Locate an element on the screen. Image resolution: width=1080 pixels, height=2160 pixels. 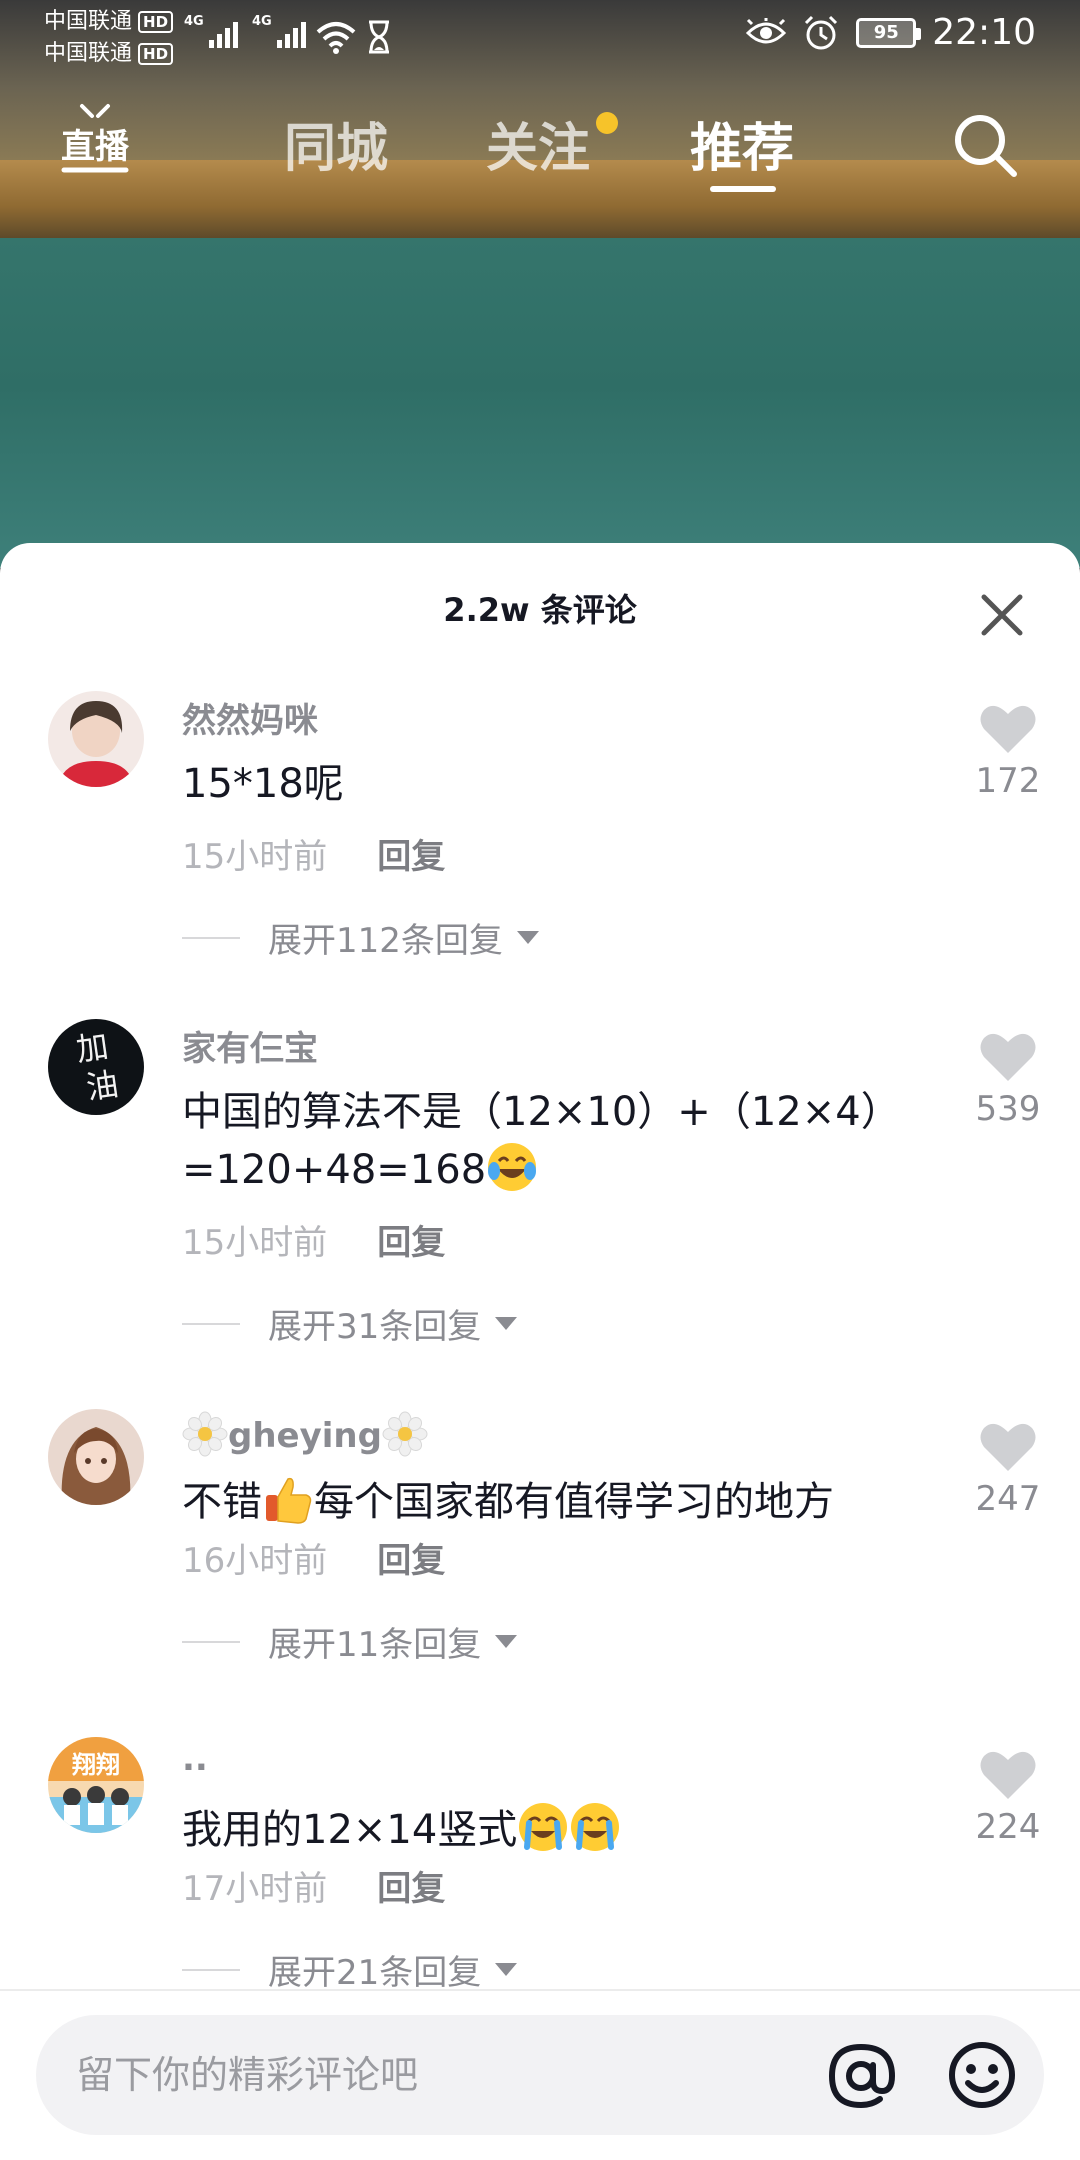
expand-replies: 展开31条回复 is located at coordinates (350, 1323).